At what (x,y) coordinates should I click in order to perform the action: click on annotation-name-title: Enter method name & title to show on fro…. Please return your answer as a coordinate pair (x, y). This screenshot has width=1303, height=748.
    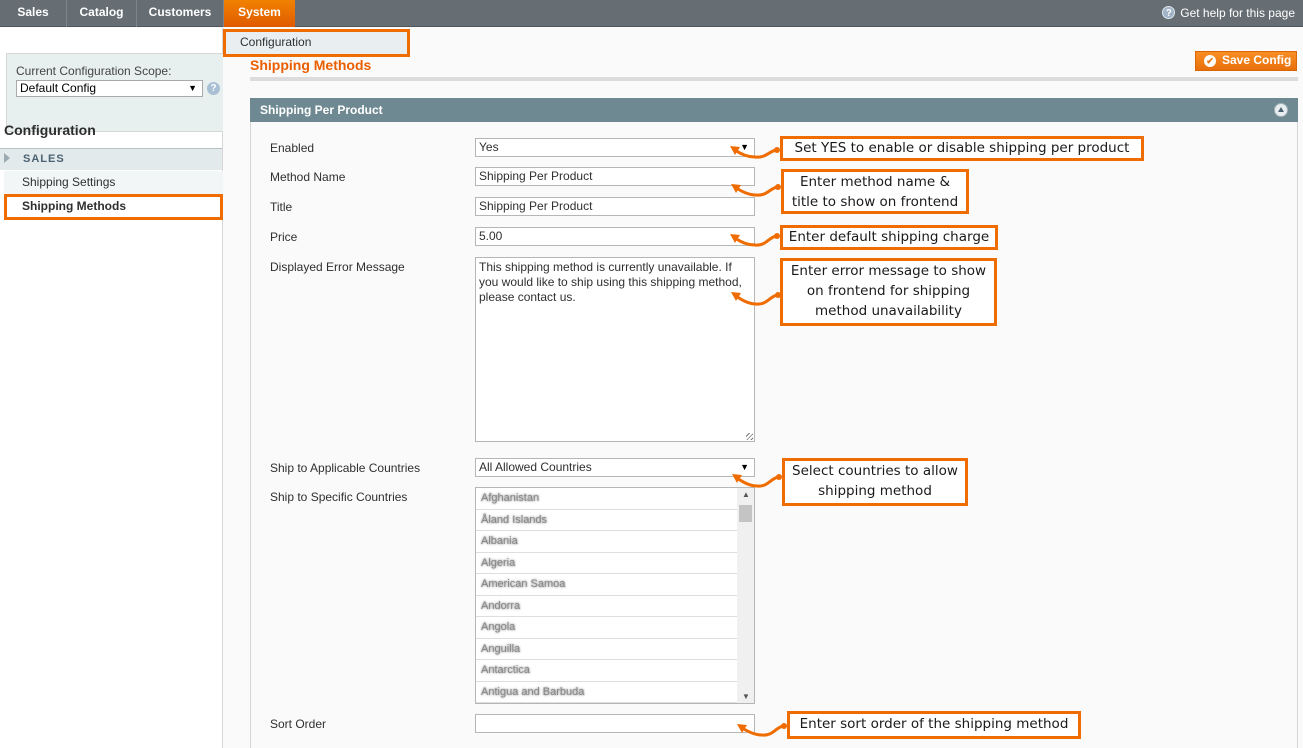
    Looking at the image, I should click on (875, 191).